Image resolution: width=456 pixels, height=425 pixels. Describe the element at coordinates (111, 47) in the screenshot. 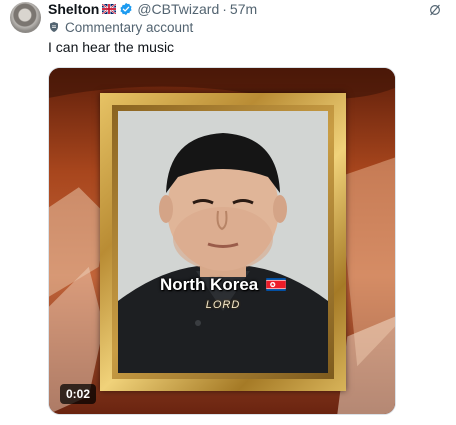

I see `post-text: I can hear the music` at that location.